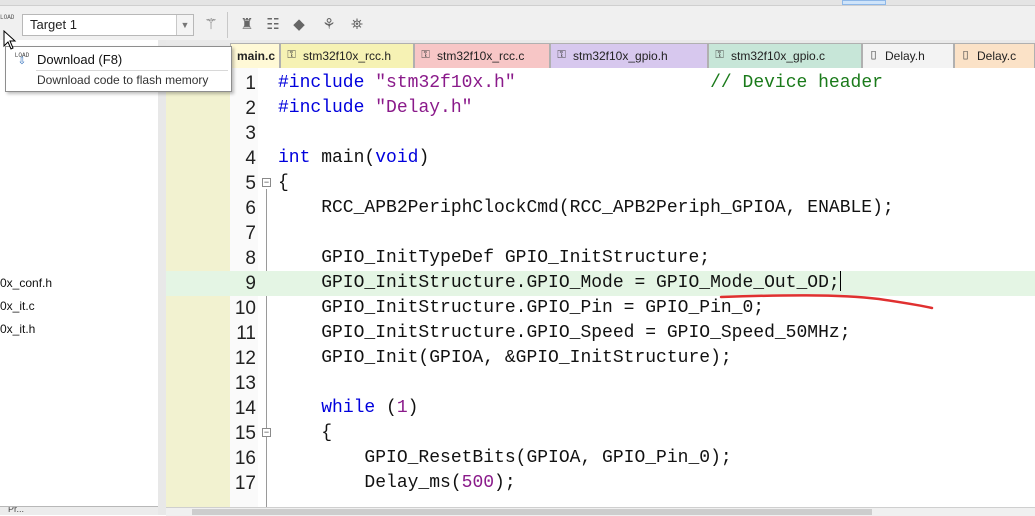 The height and width of the screenshot is (516, 1035). What do you see at coordinates (600, 133) in the screenshot?
I see `code-line: 3` at bounding box center [600, 133].